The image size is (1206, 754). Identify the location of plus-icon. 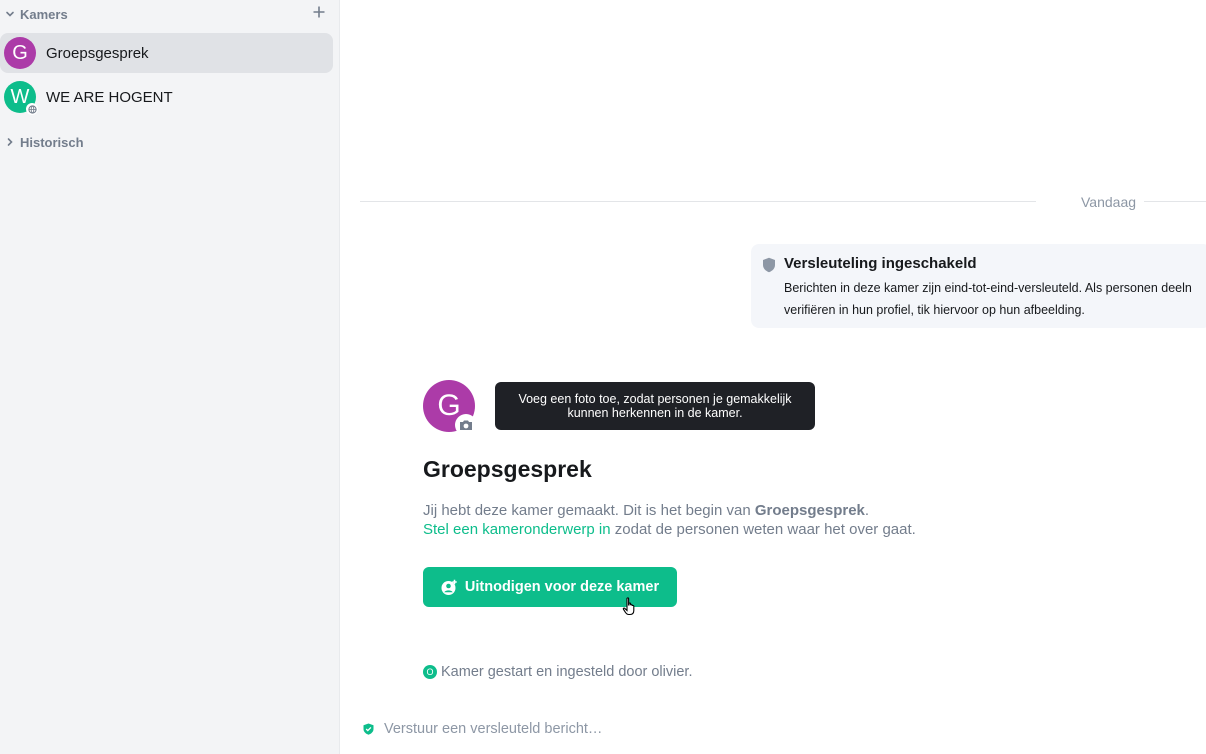
(319, 12).